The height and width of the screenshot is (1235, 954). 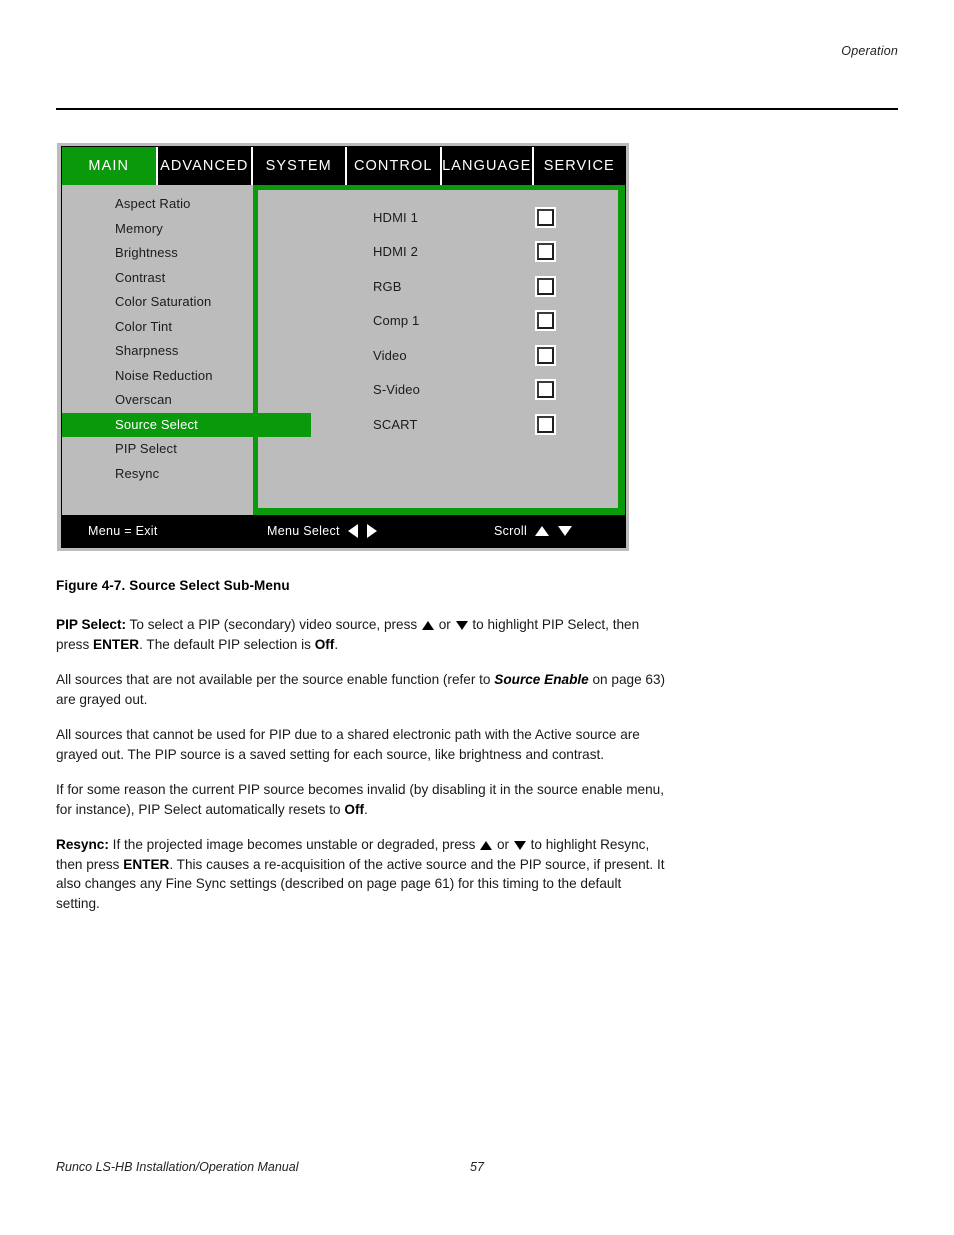 I want to click on checkbox-scart, so click(x=545, y=424).